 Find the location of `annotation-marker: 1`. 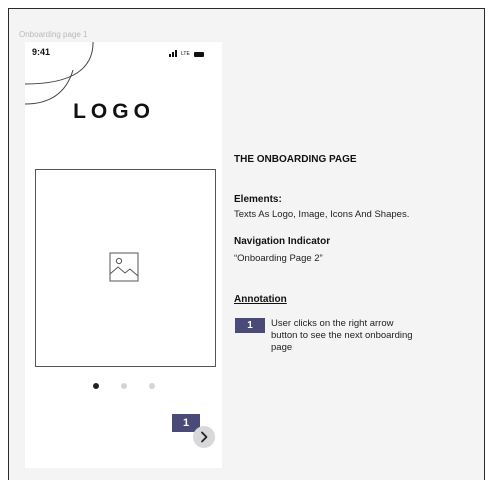

annotation-marker: 1 is located at coordinates (250, 325).